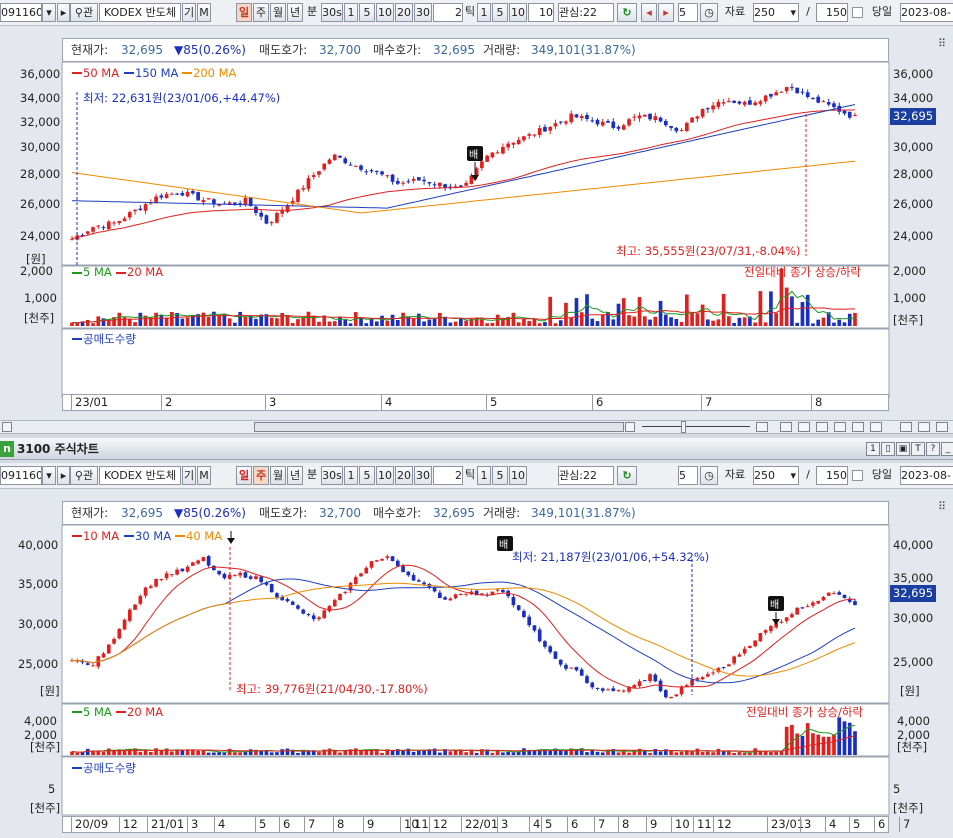 This screenshot has width=953, height=838. I want to click on next-icon: ▸, so click(666, 12).